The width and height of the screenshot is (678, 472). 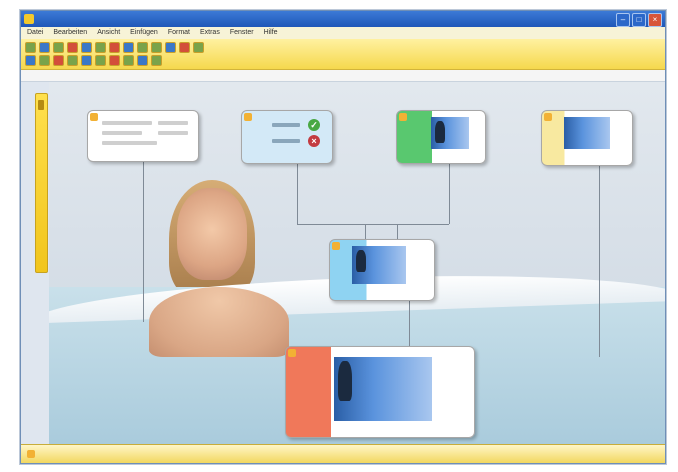 I want to click on node-form, so click(x=143, y=136).